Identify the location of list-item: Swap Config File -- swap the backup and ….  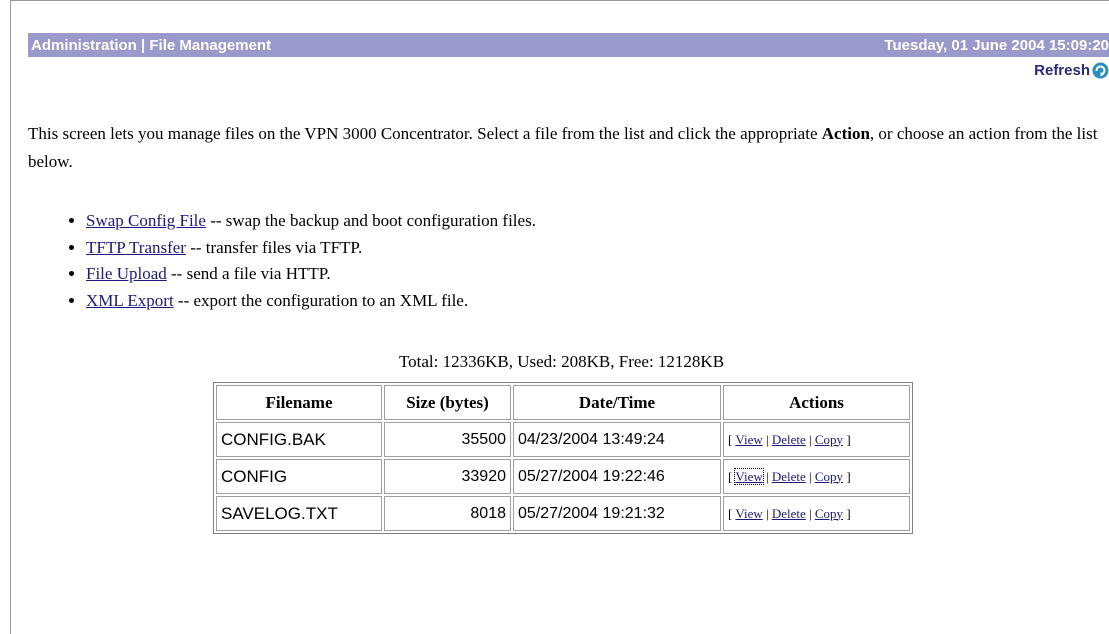
(311, 221).